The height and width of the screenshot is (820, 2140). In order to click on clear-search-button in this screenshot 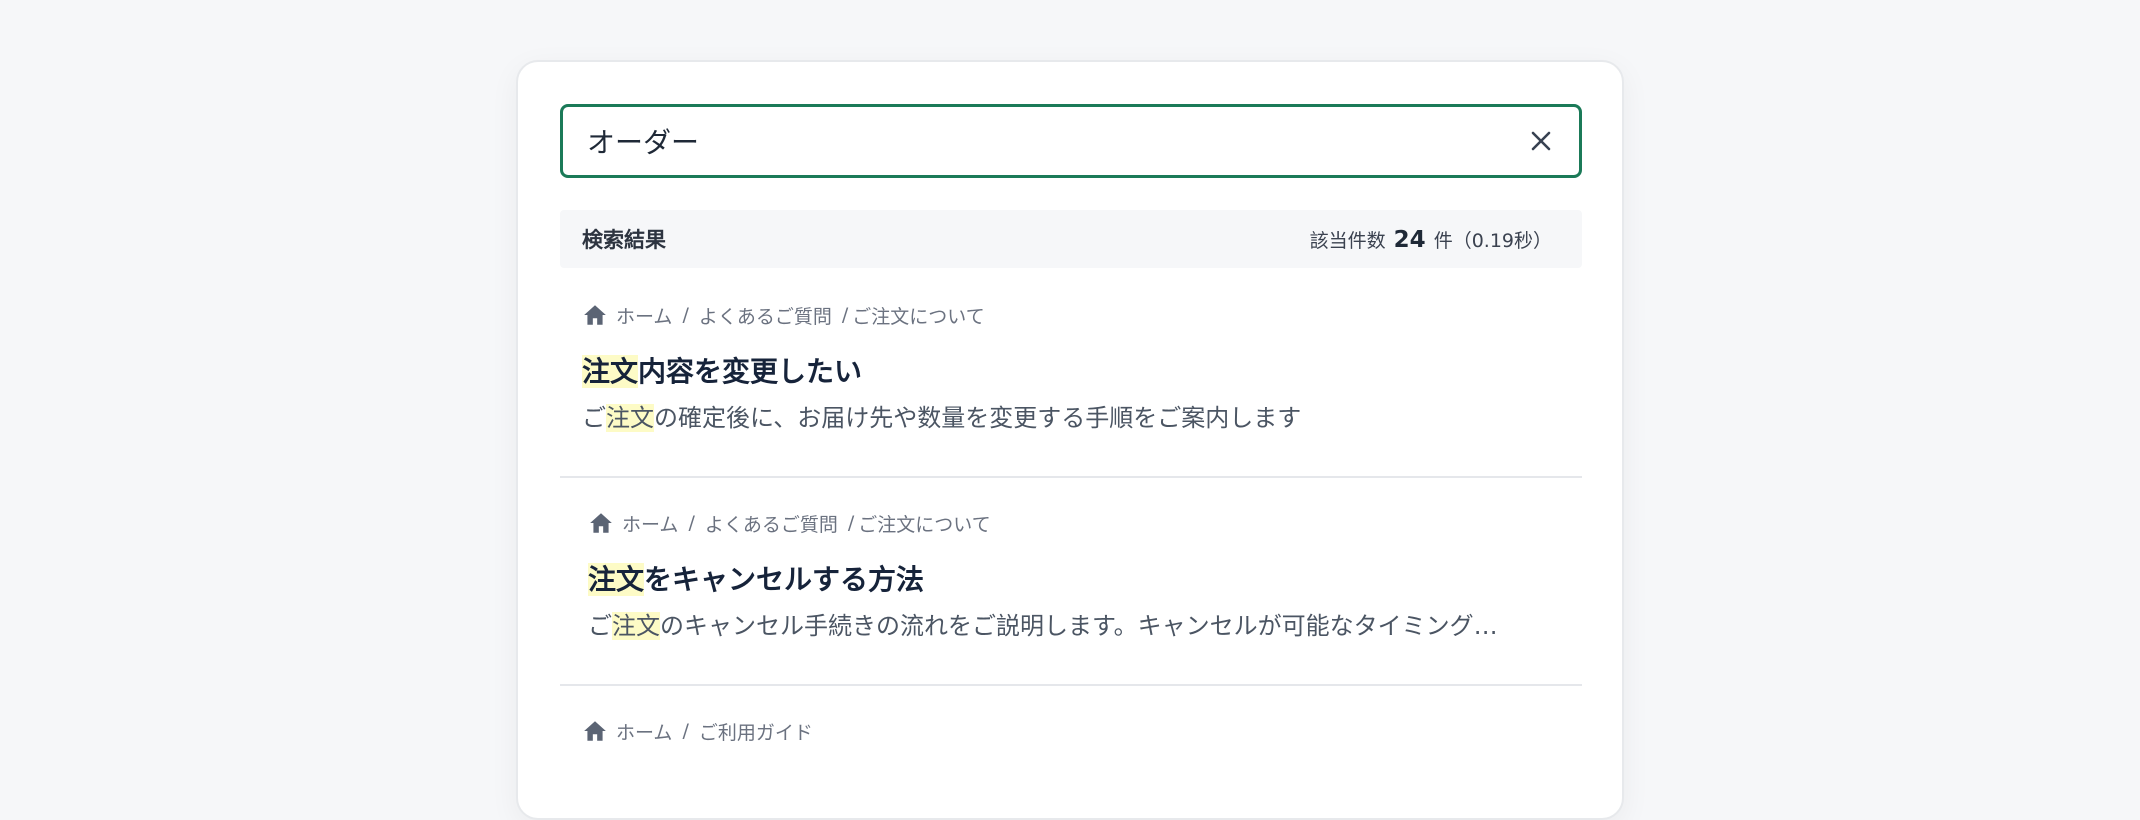, I will do `click(1541, 141)`.